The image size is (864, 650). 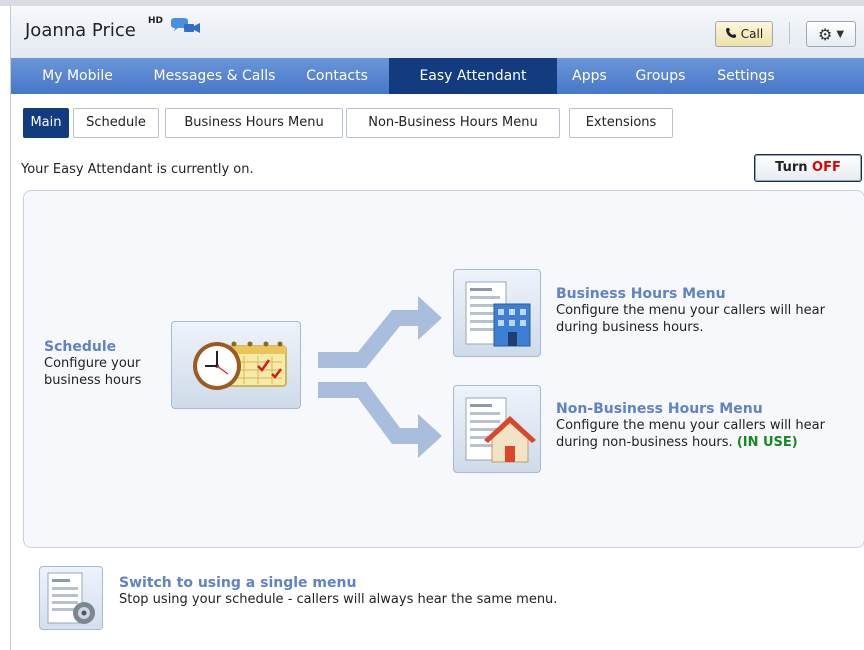 I want to click on tab-business-hours-menu: Business Hours Menu, so click(x=254, y=123).